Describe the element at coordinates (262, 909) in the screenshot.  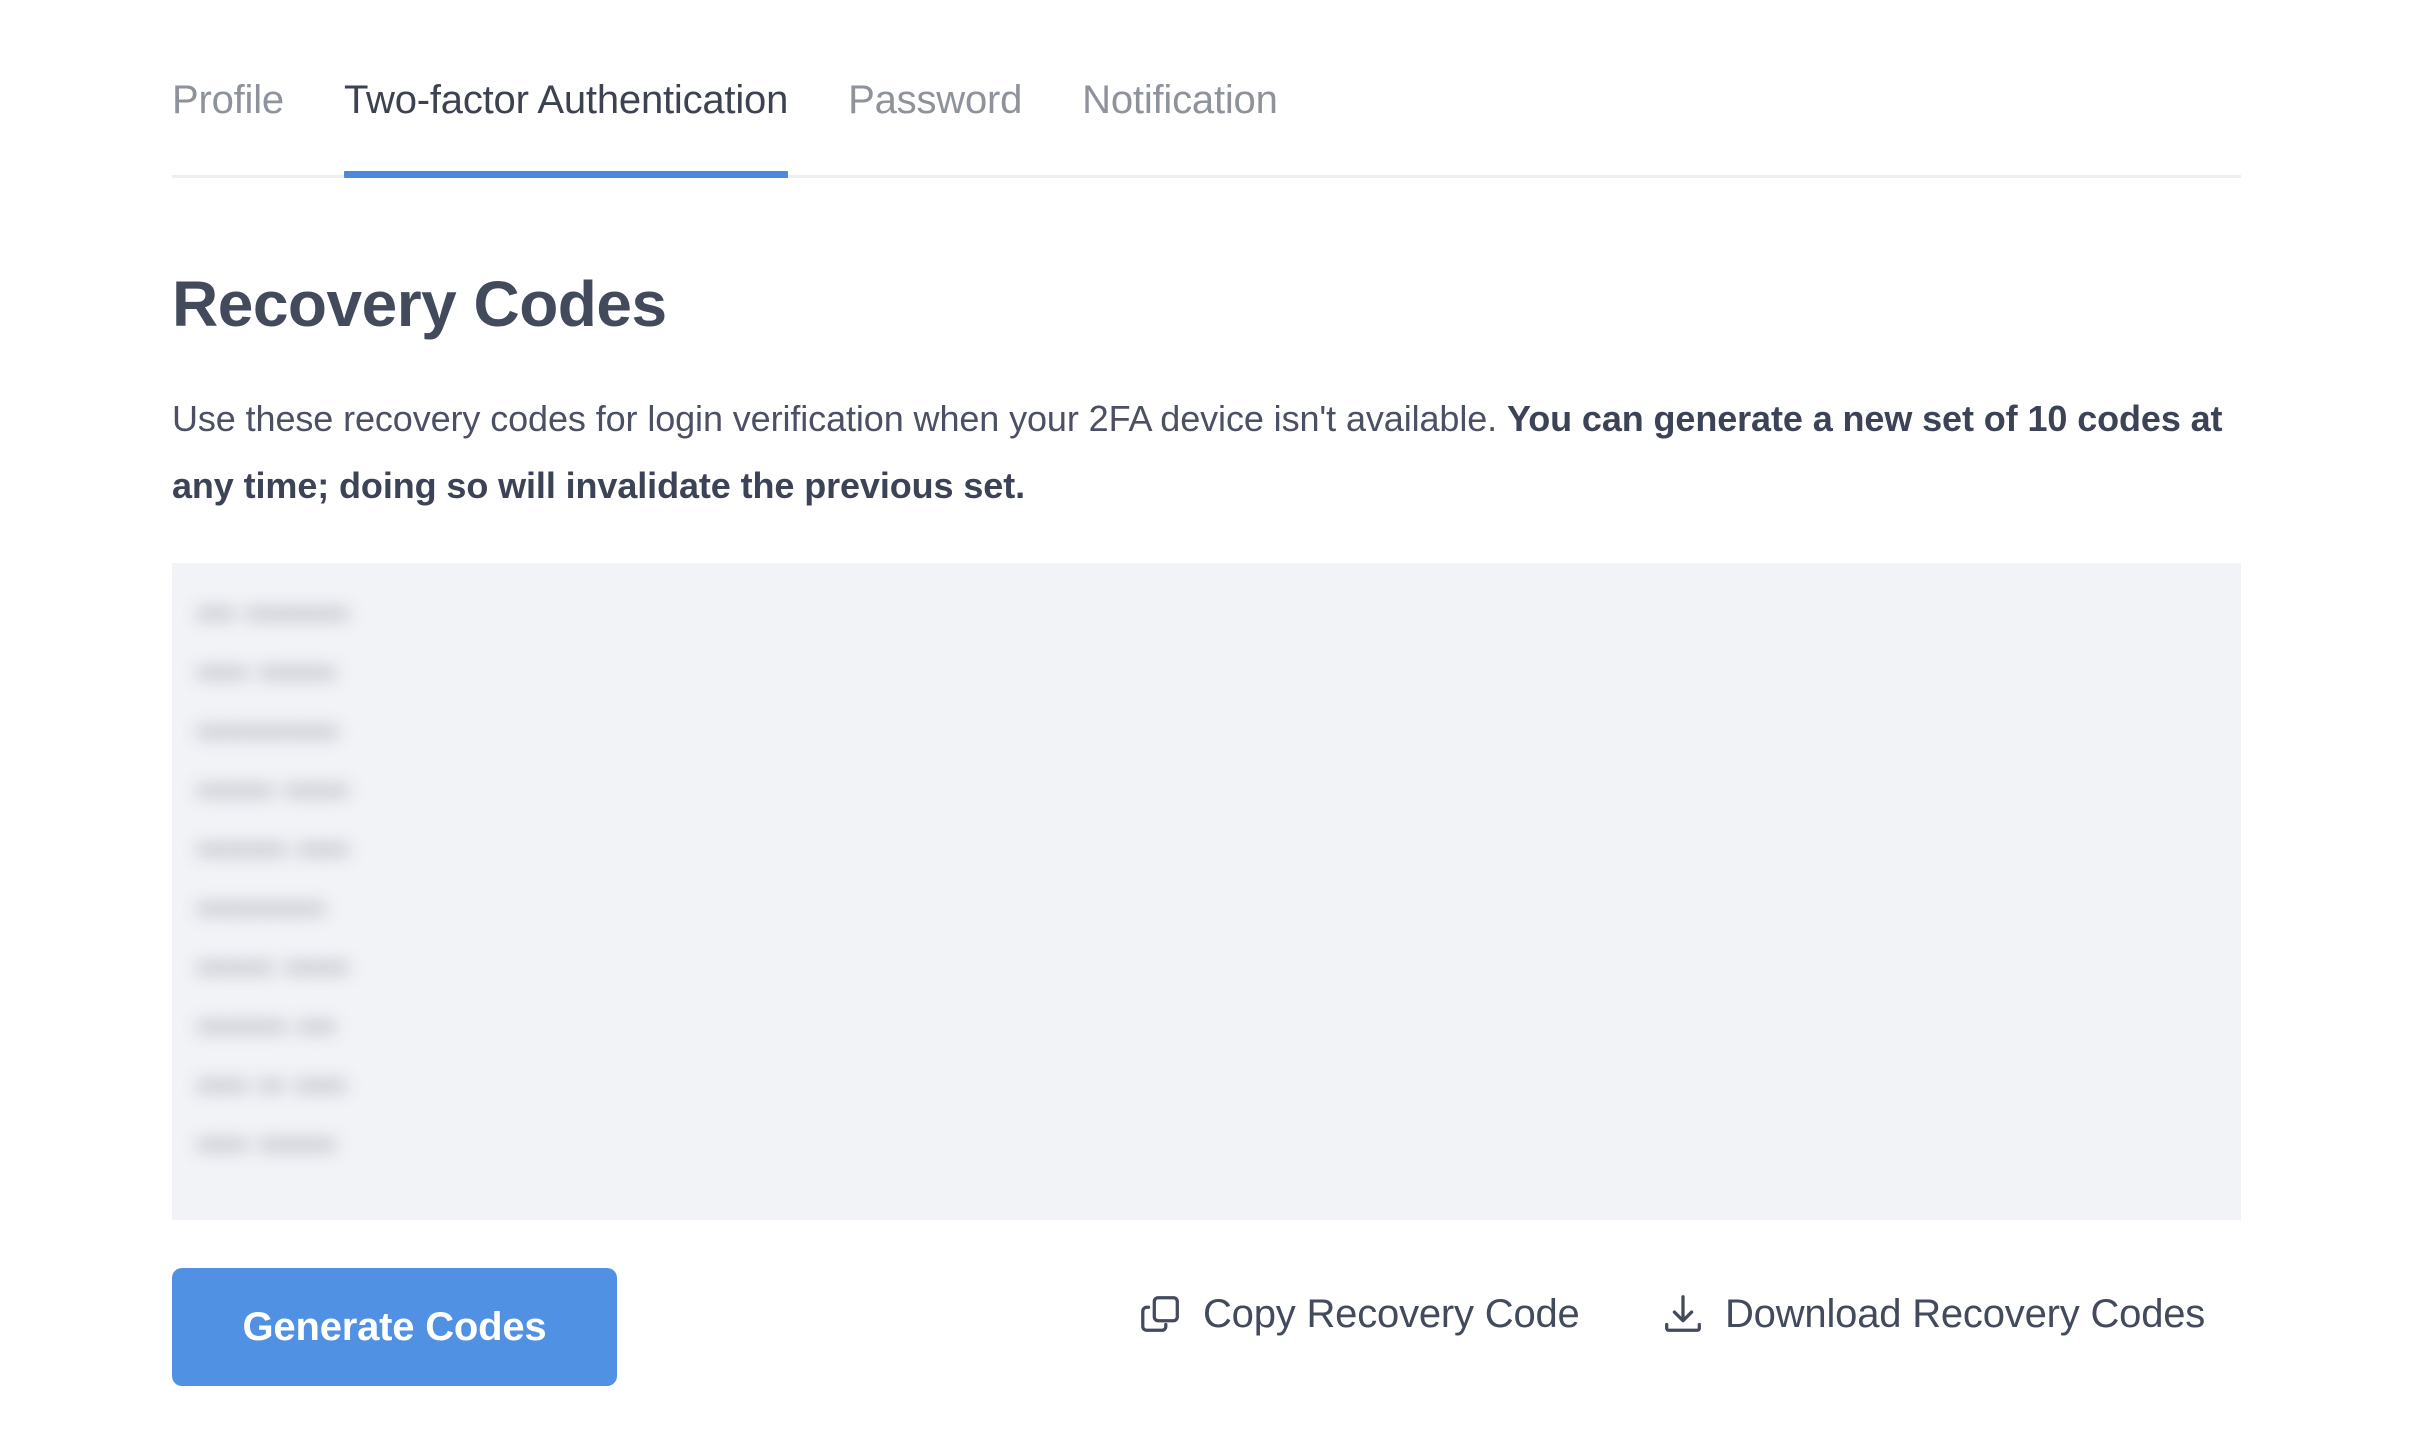
I see `recovery-code-item: ••••••••••` at that location.